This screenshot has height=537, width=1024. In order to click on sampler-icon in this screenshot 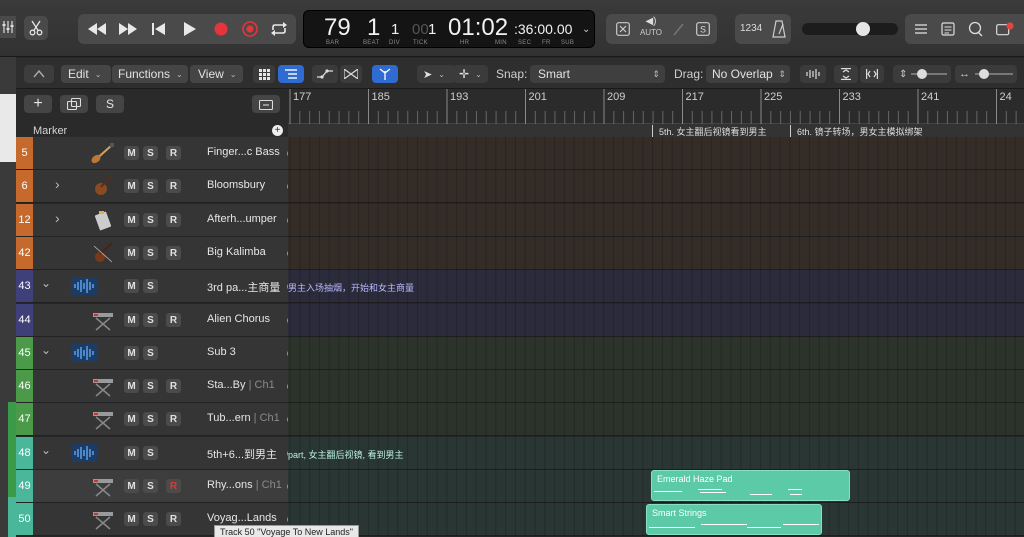, I will do `click(103, 220)`.